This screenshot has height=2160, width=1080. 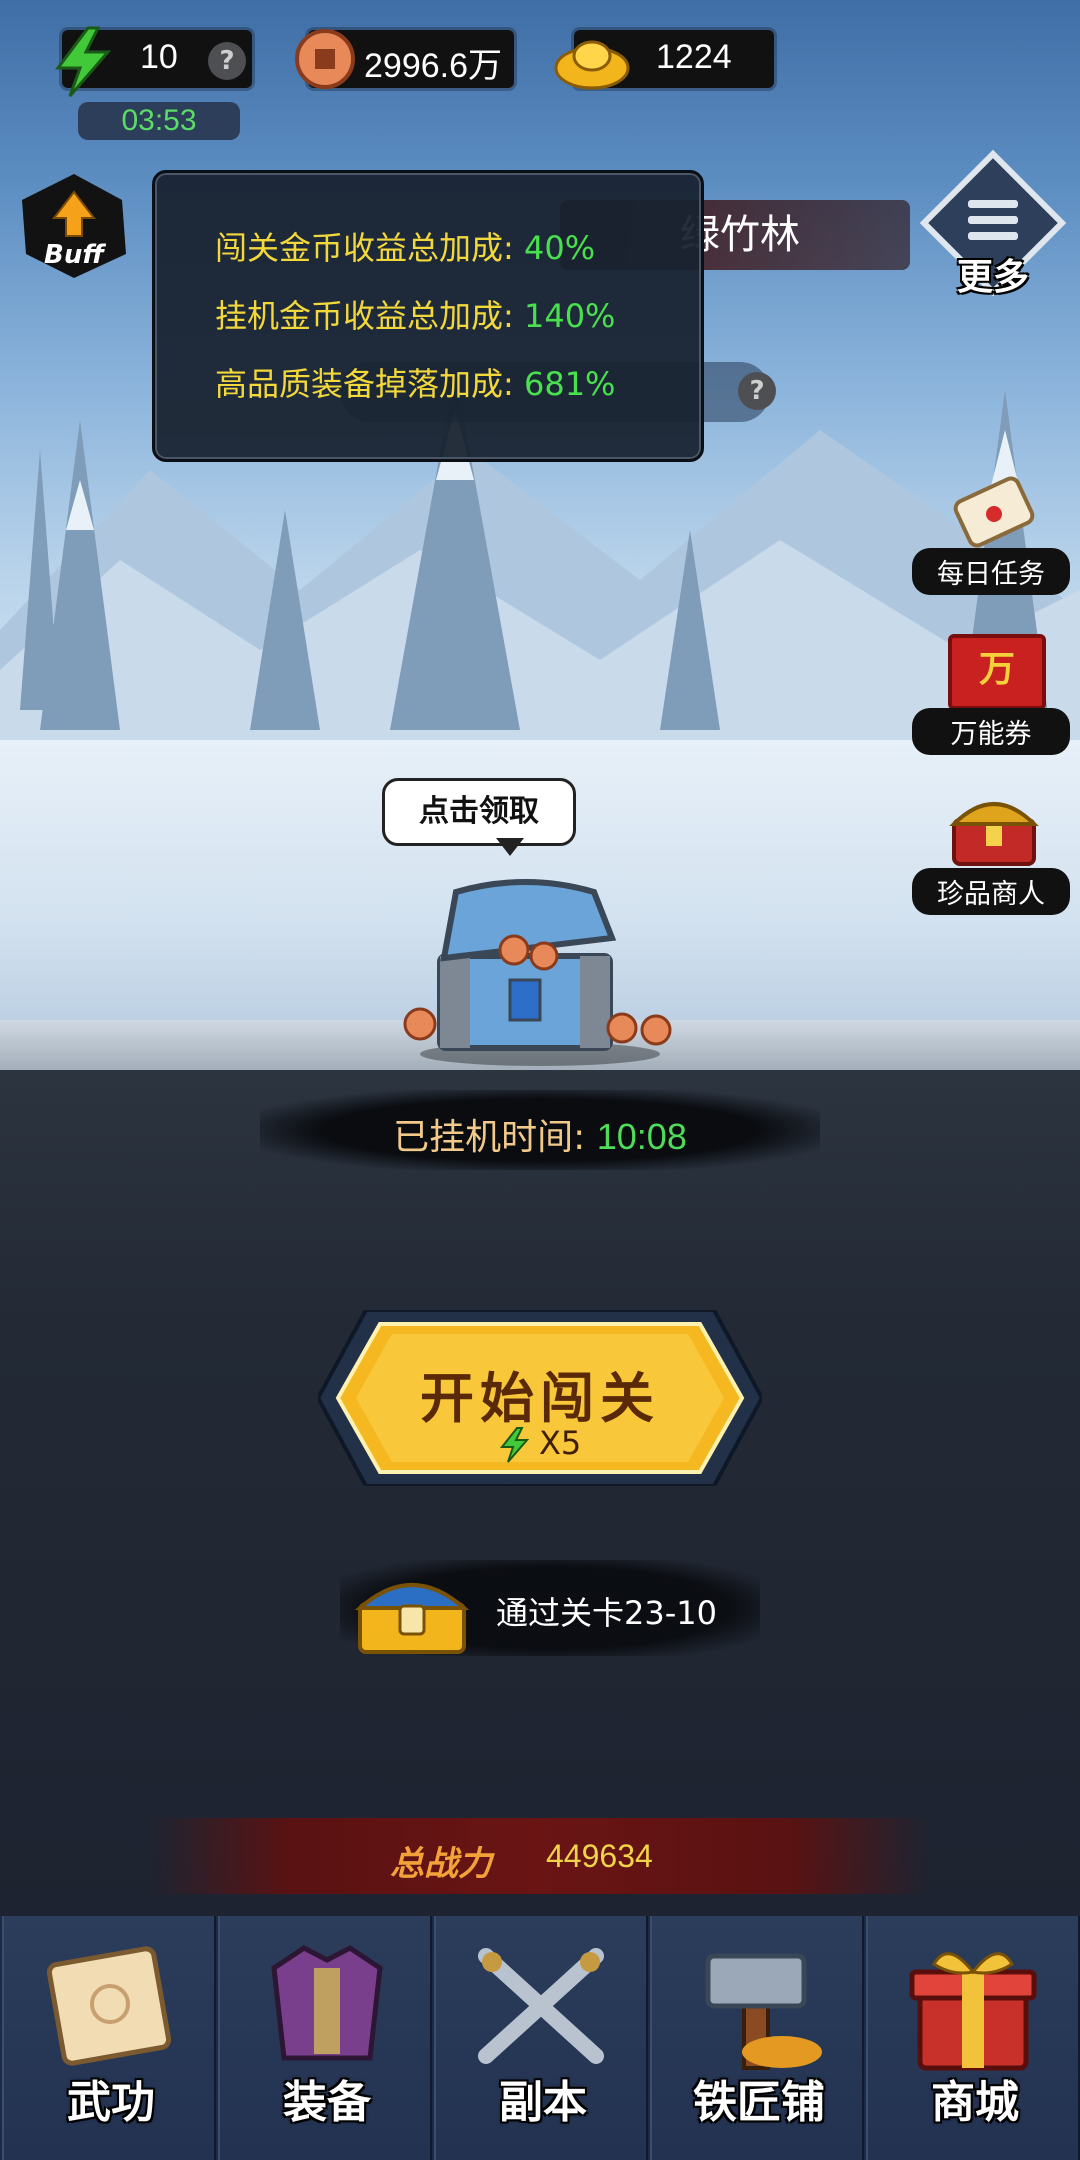 I want to click on start-cost-value: X5, so click(x=560, y=1443).